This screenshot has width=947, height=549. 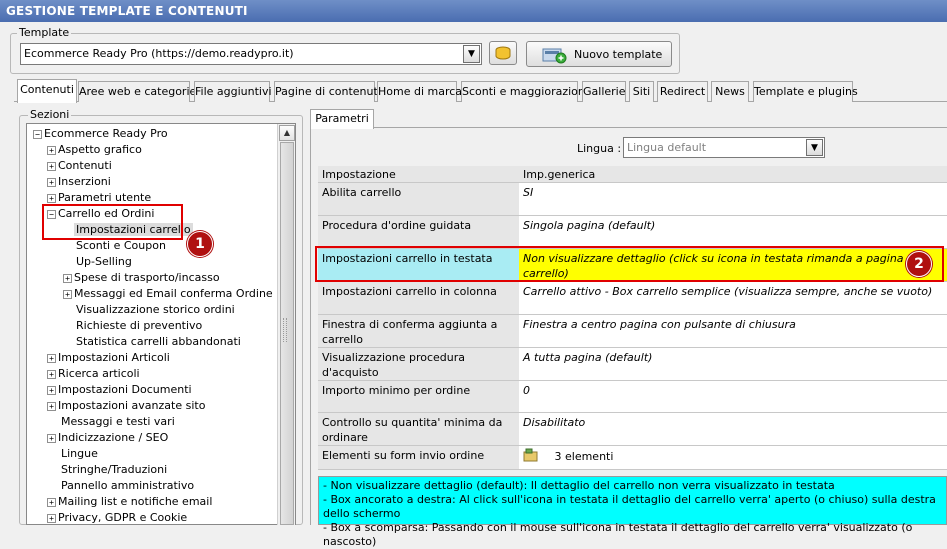 I want to click on tab-home-di-marca: Home di marca, so click(x=419, y=91).